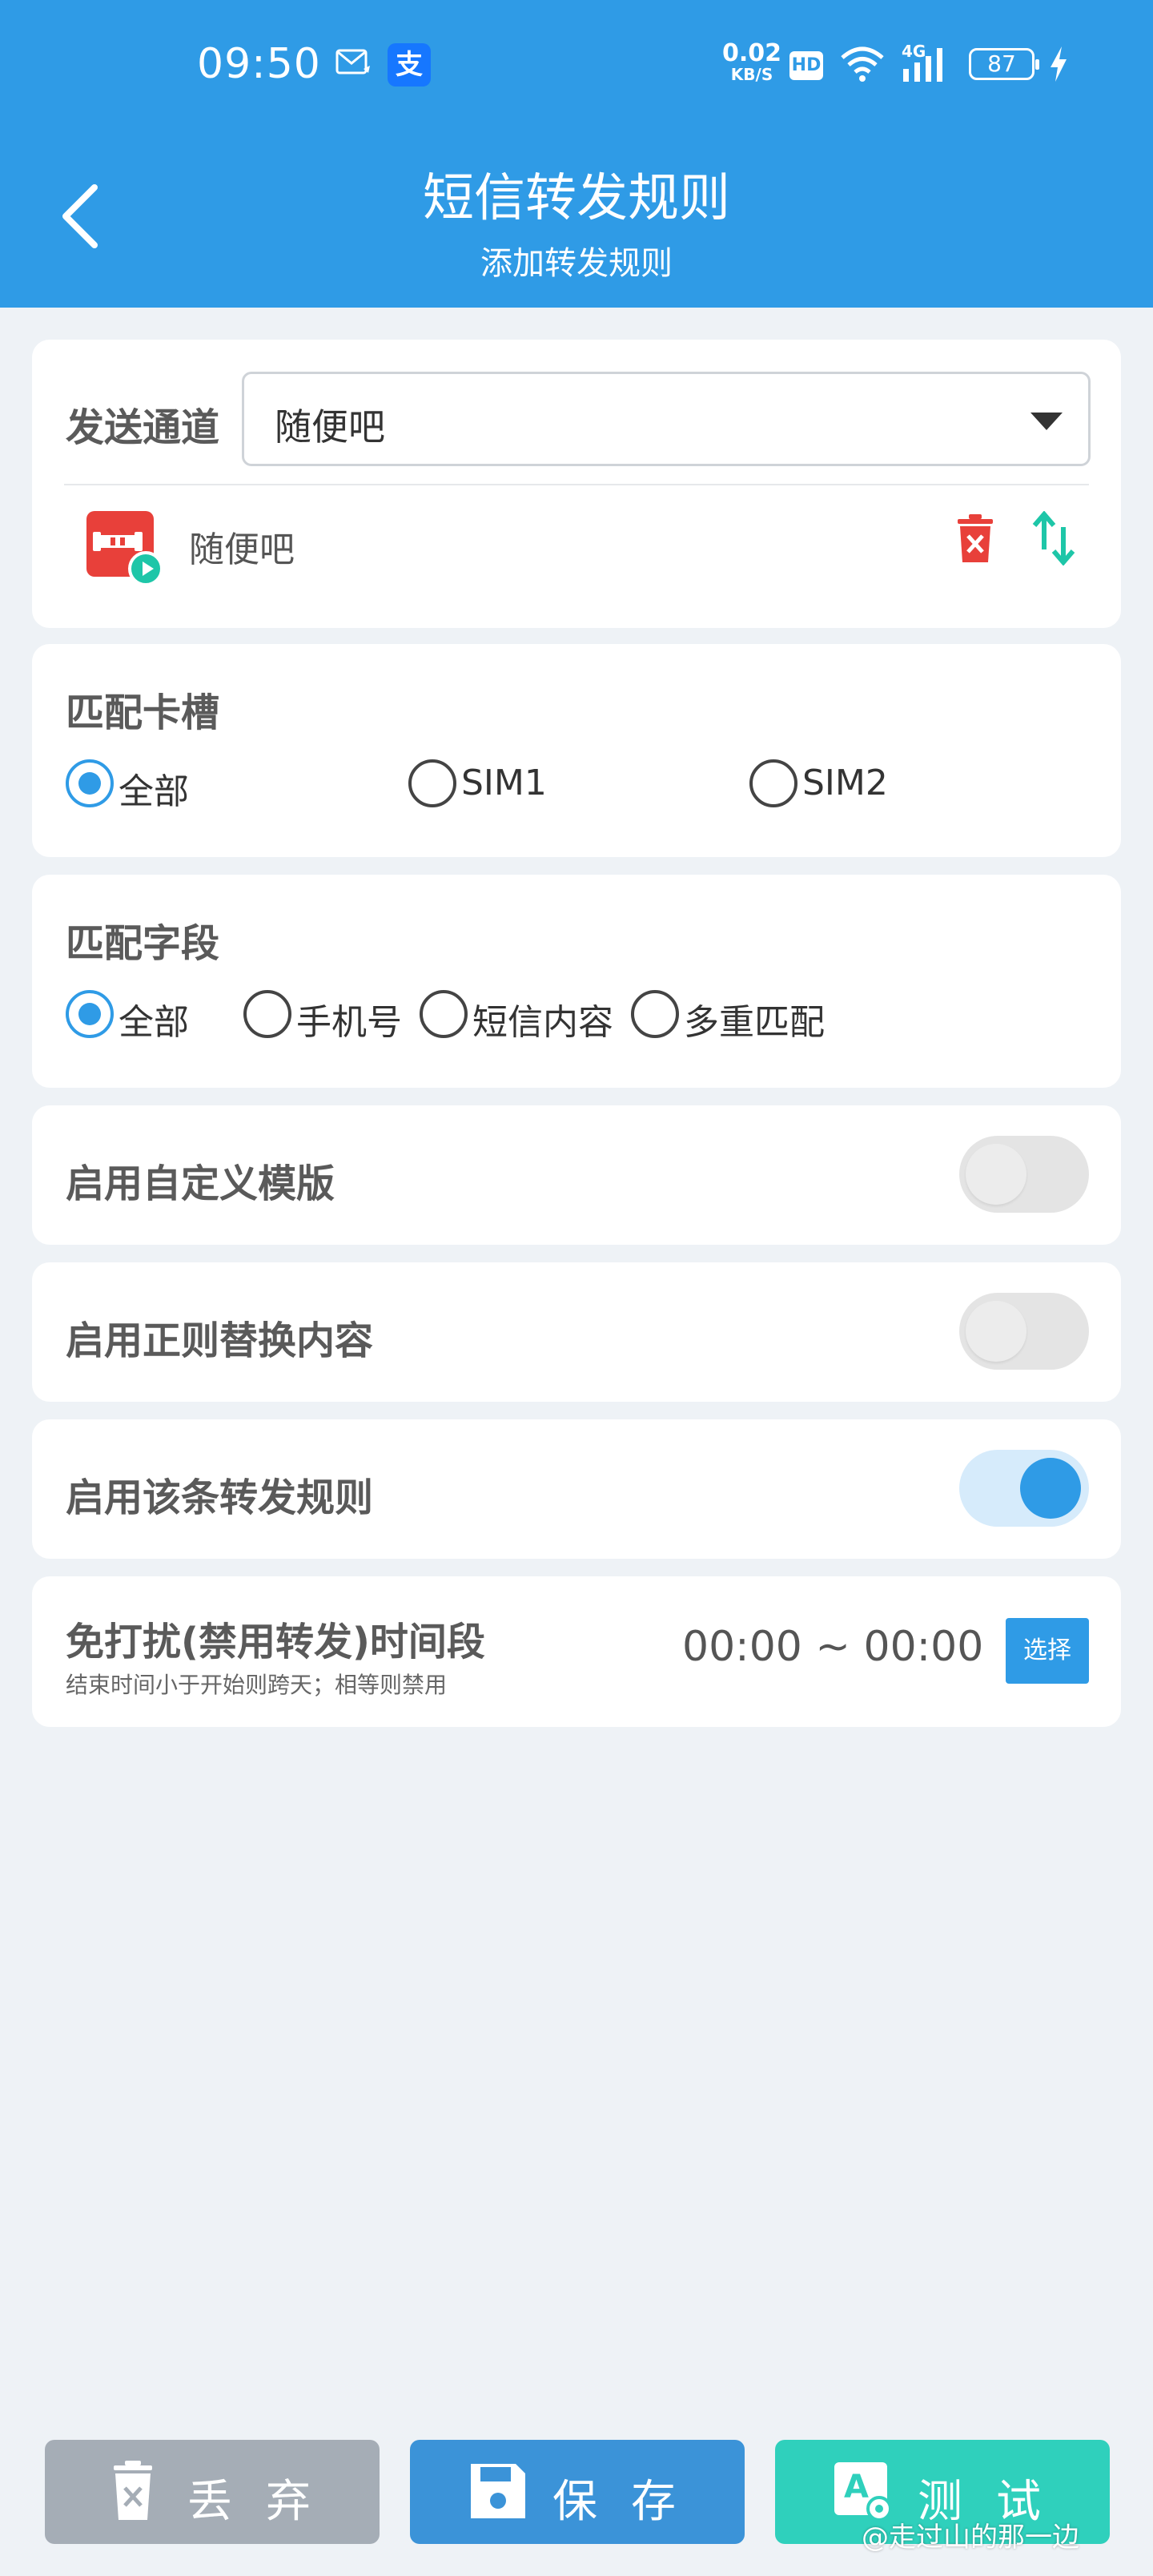  Describe the element at coordinates (349, 1022) in the screenshot. I see `radio-label: 手机号` at that location.